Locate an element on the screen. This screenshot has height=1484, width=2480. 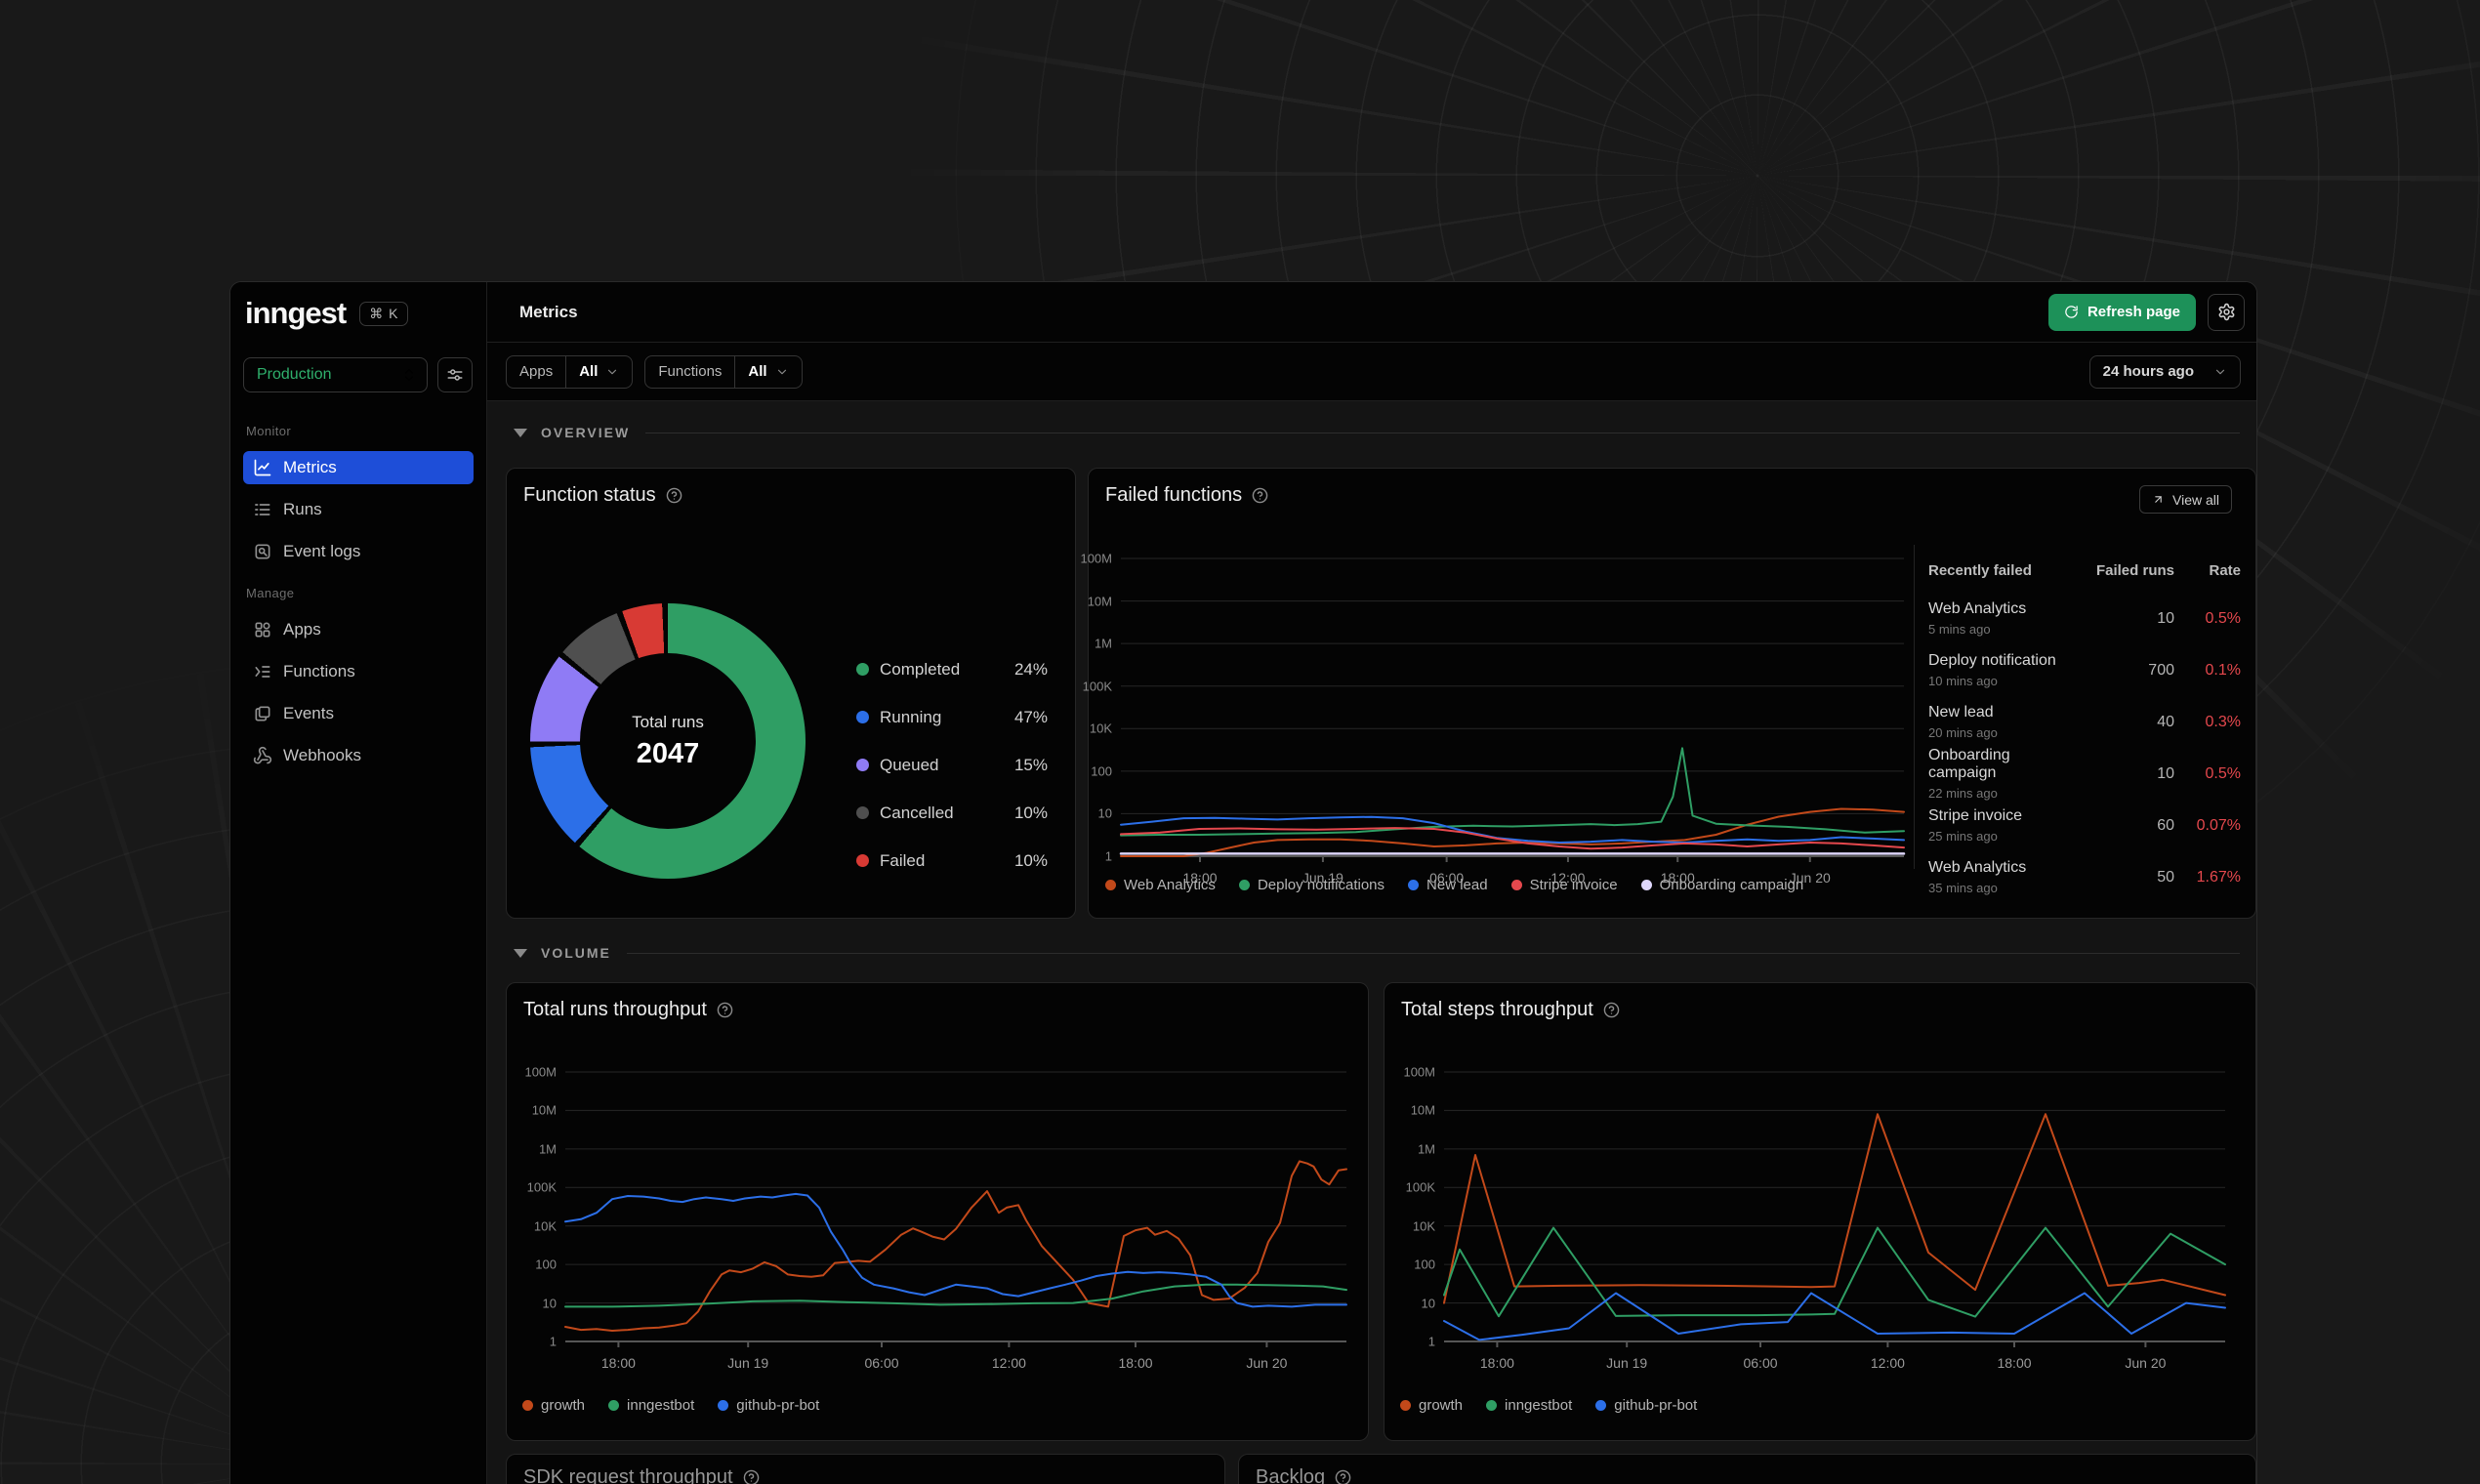
failed-function-row: Web Analytics 5 mins ago 10 0.5% is located at coordinates (2085, 619).